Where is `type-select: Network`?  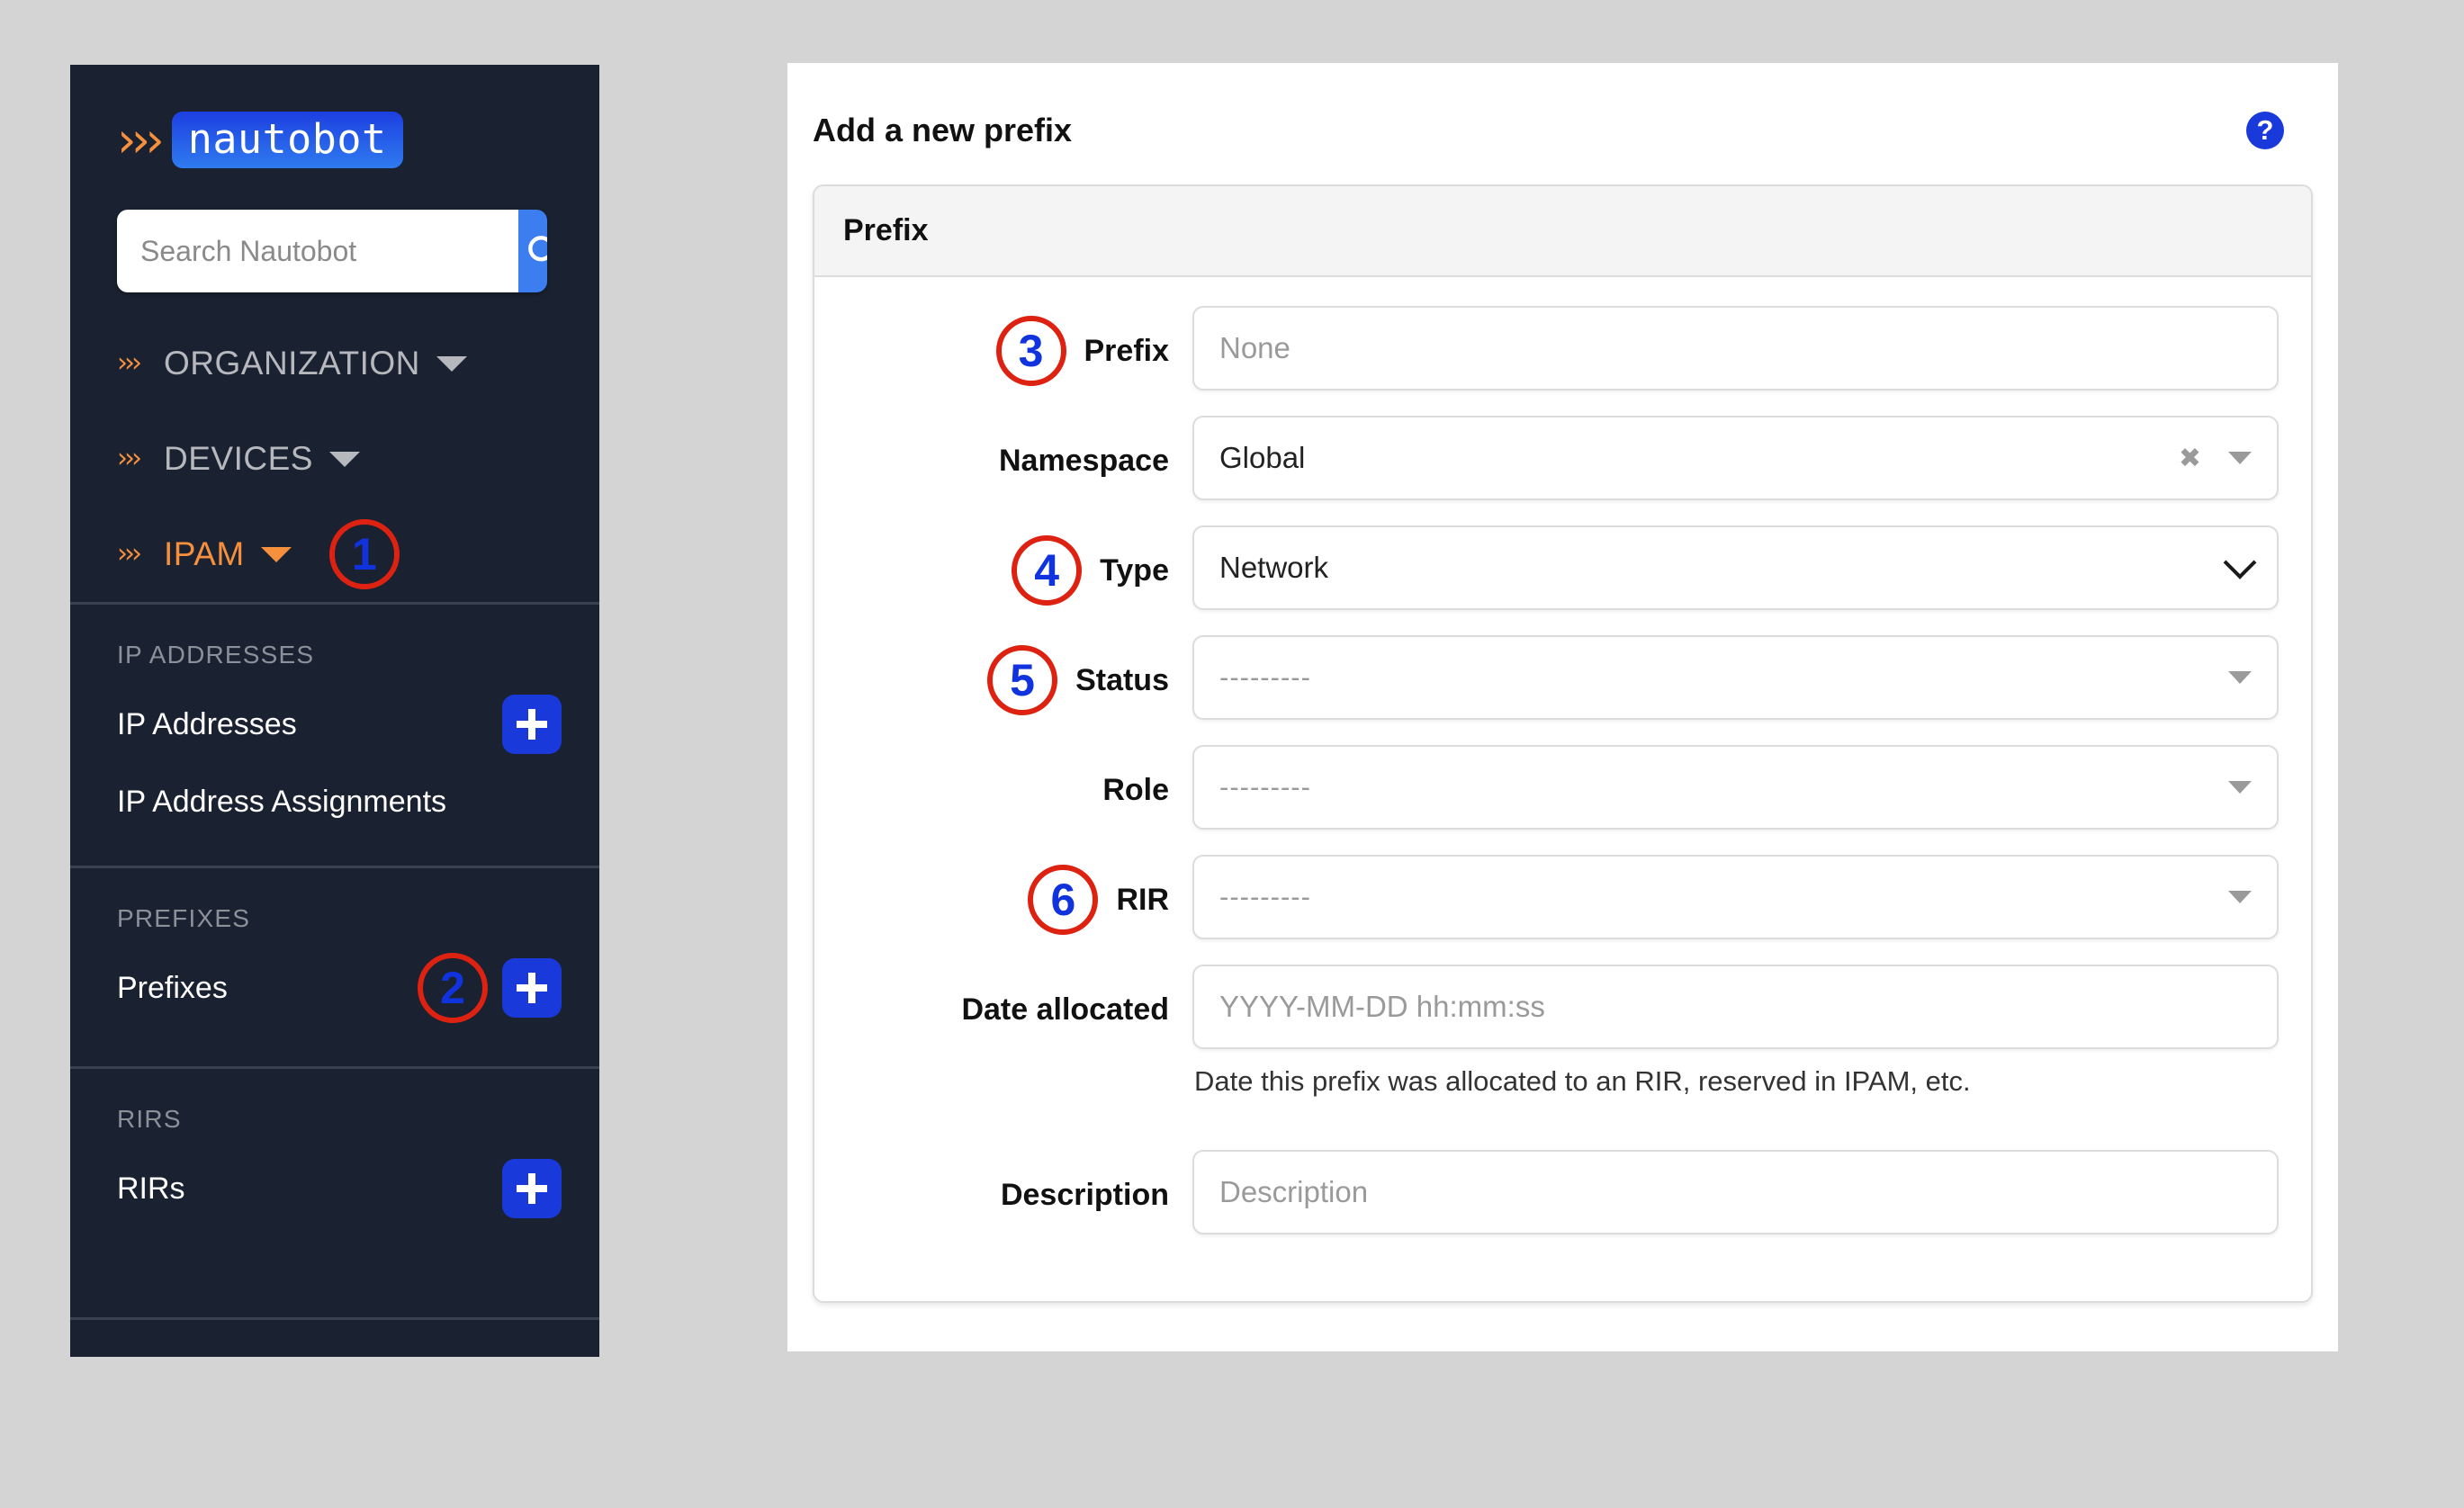 type-select: Network is located at coordinates (1735, 568).